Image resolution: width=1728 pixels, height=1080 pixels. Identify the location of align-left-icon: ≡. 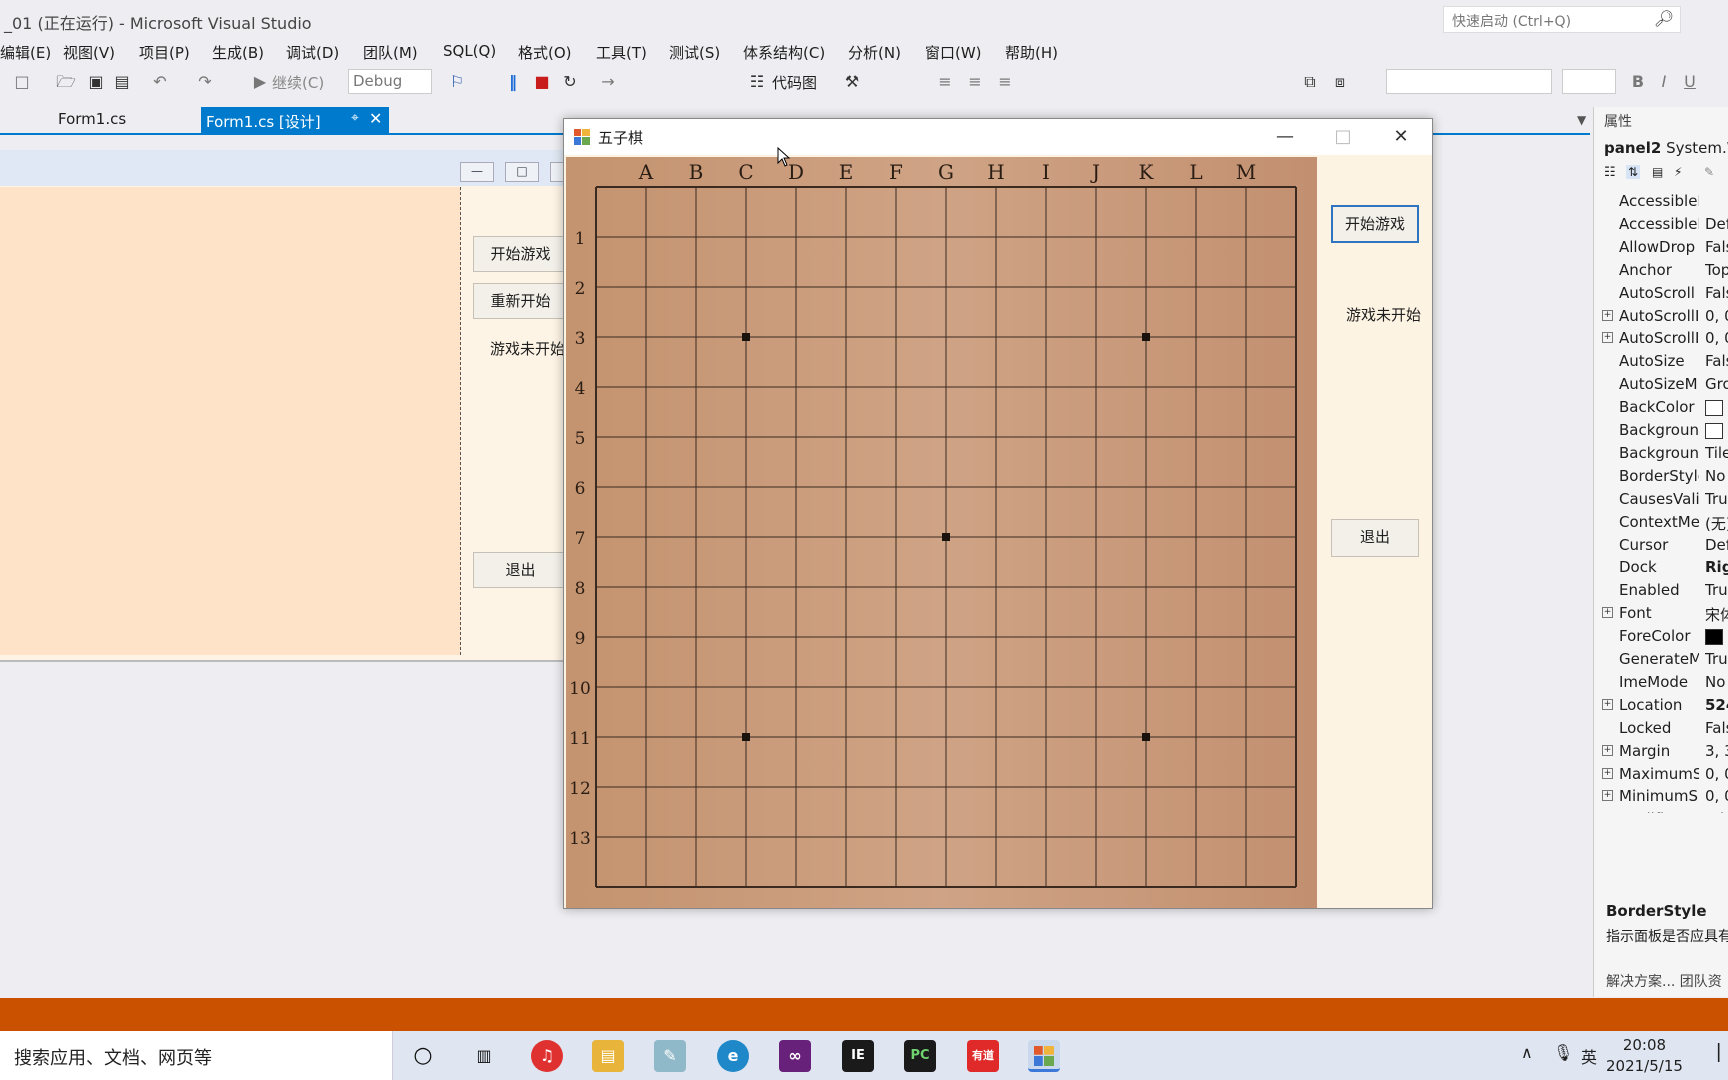
(945, 82).